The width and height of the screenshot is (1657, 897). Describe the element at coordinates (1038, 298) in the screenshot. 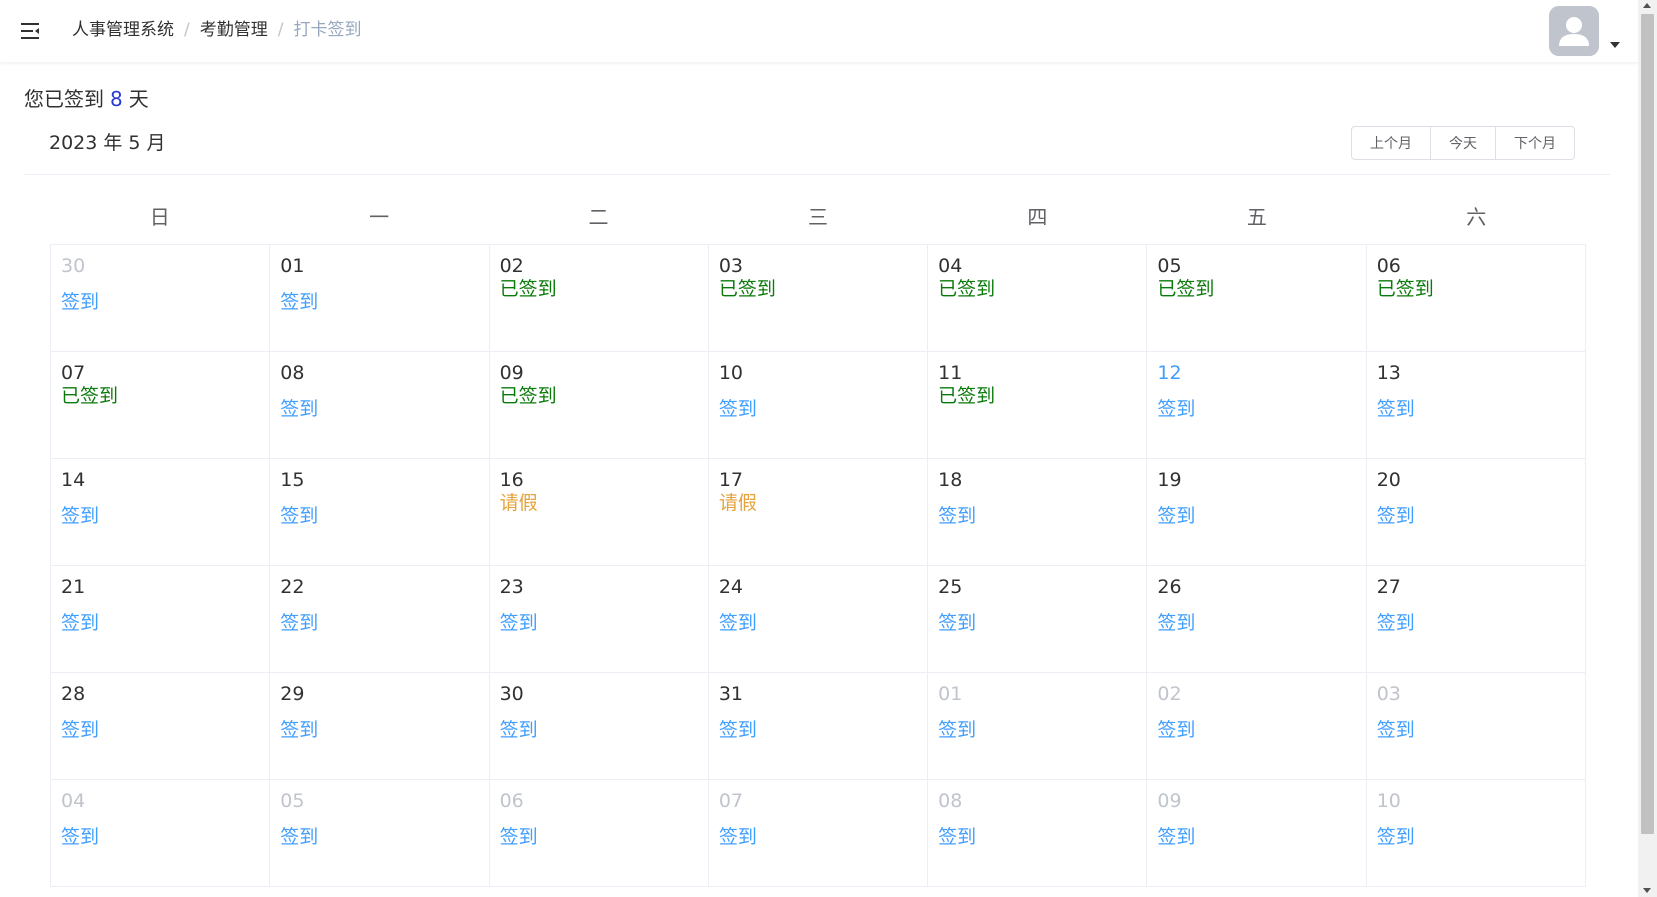

I see `calendar-day-cell: 04 已签到` at that location.